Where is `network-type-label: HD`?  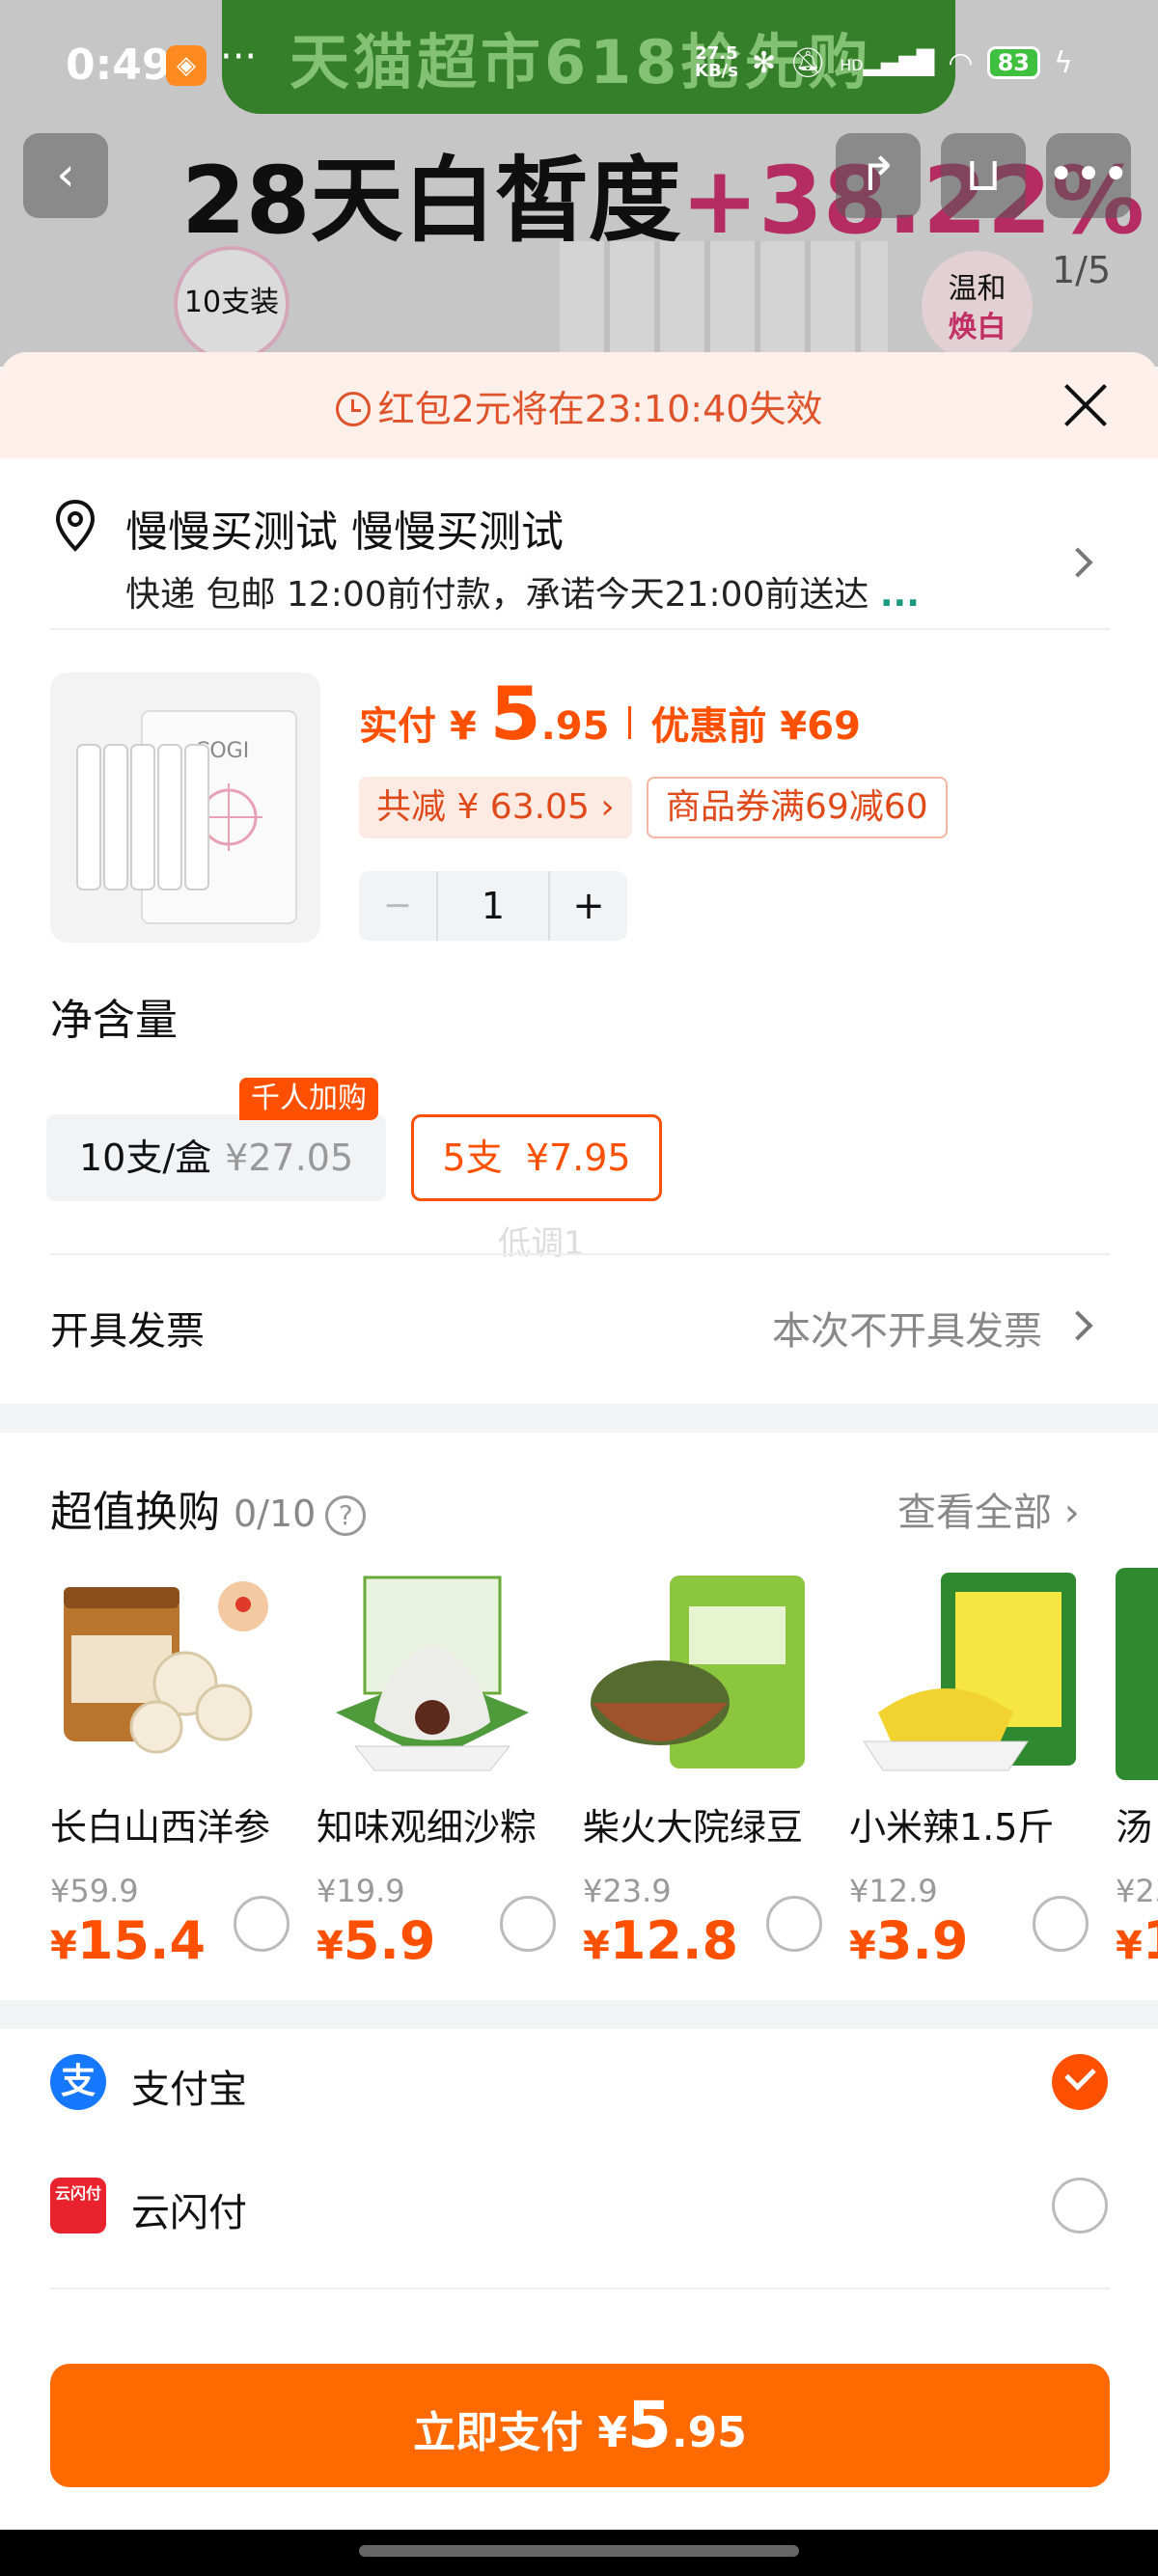
network-type-label: HD is located at coordinates (852, 65).